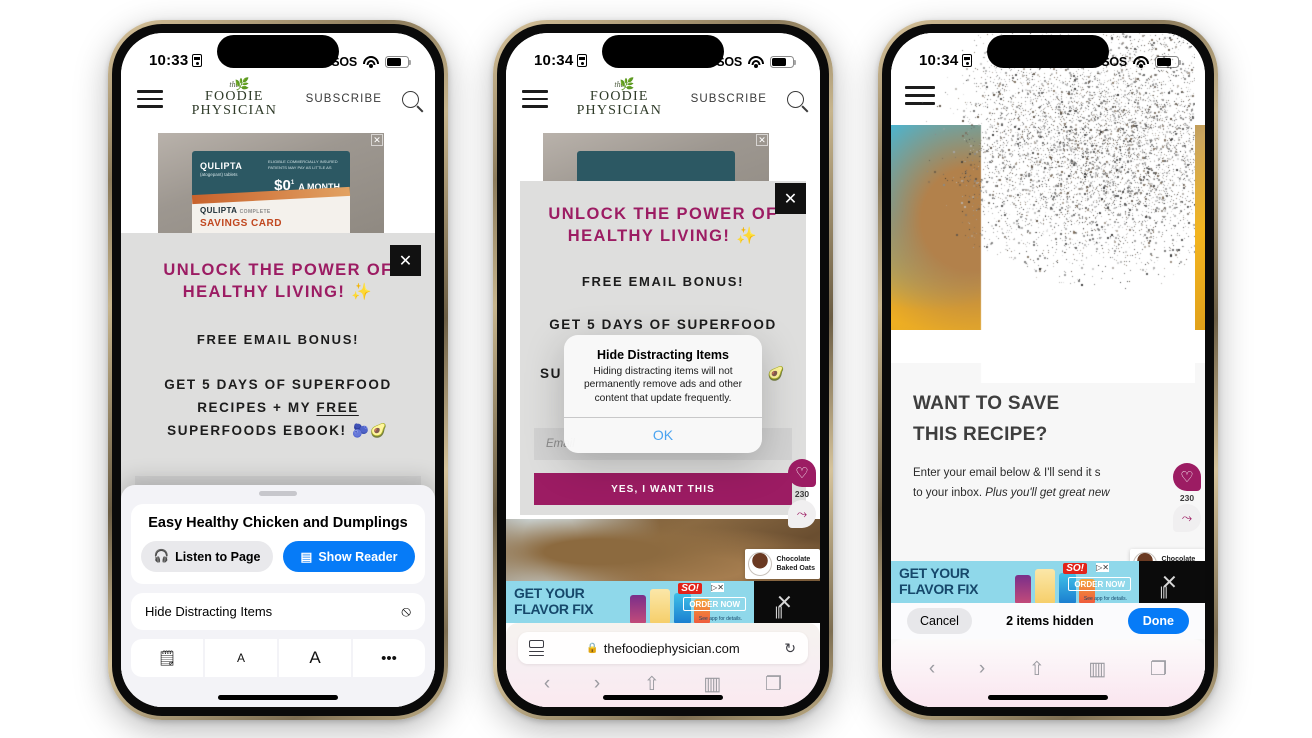 This screenshot has height=738, width=1312. I want to click on listen-to-page-button: 🎧 Listen to Page, so click(207, 556).